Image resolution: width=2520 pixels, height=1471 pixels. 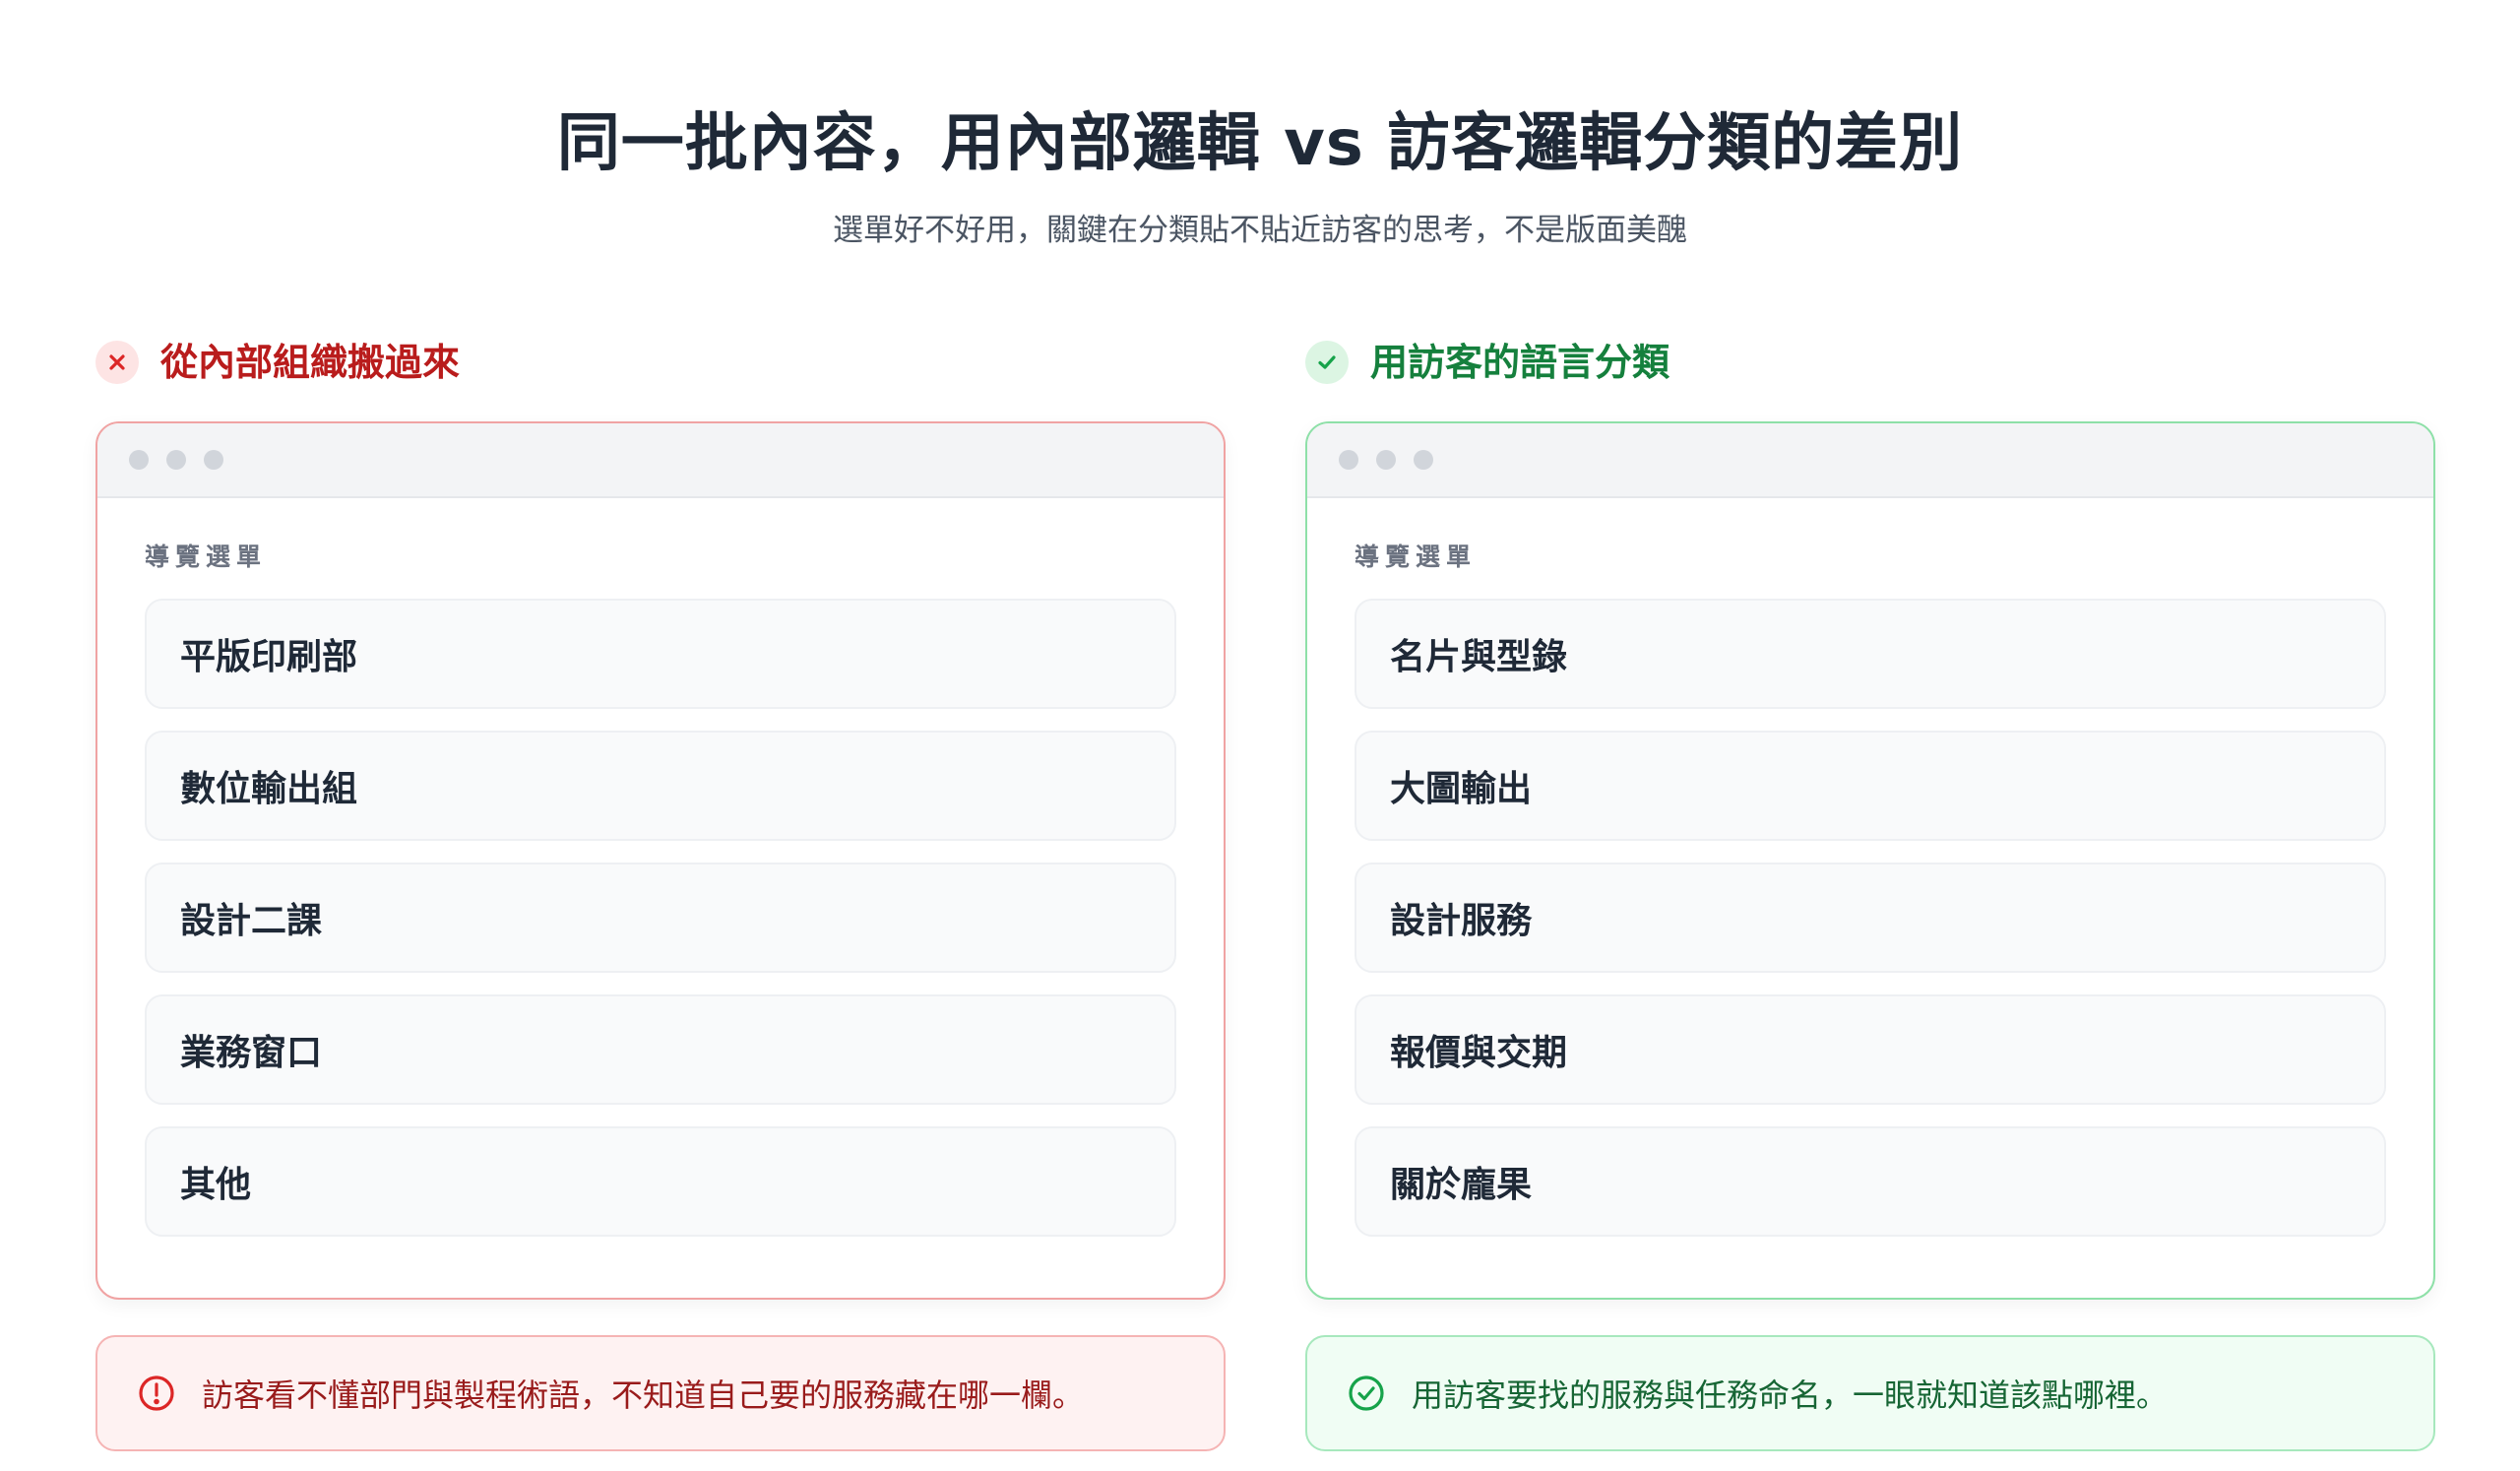 What do you see at coordinates (310, 362) in the screenshot?
I see `internal-logic-title: 從內部組織搬過來` at bounding box center [310, 362].